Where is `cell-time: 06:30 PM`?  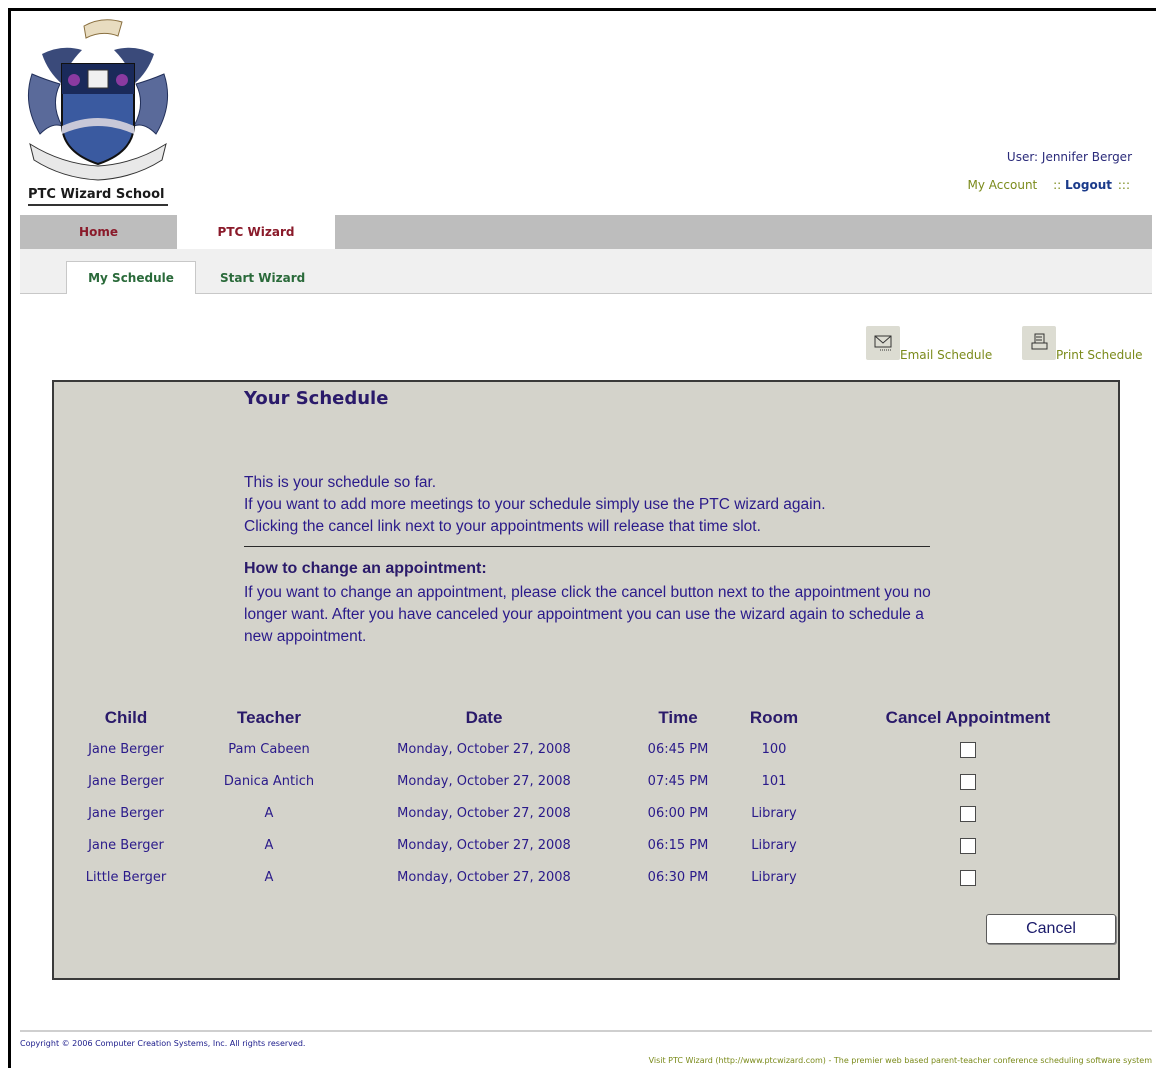
cell-time: 06:30 PM is located at coordinates (678, 877).